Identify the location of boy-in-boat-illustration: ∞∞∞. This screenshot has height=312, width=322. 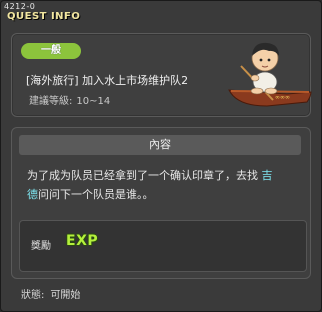
(270, 74).